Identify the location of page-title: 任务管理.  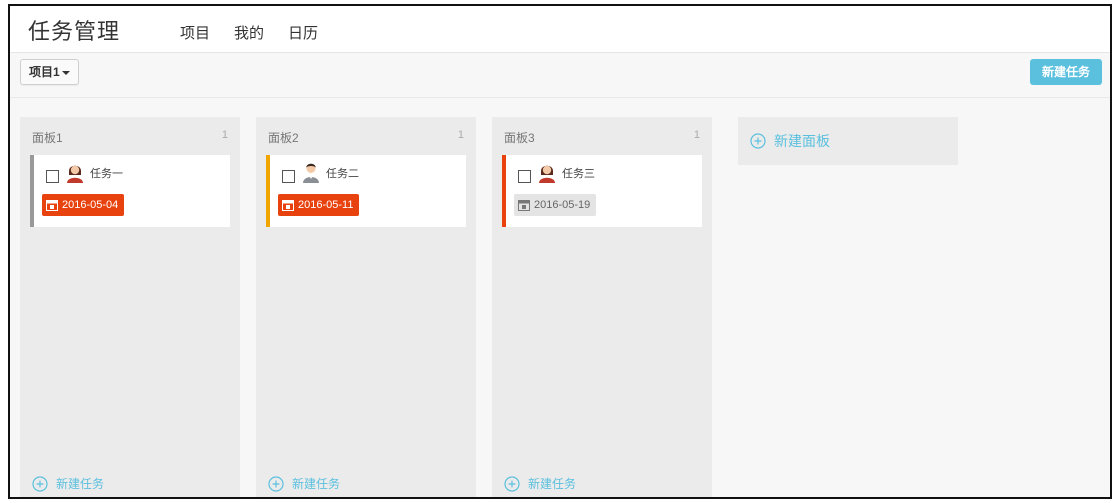
(74, 31).